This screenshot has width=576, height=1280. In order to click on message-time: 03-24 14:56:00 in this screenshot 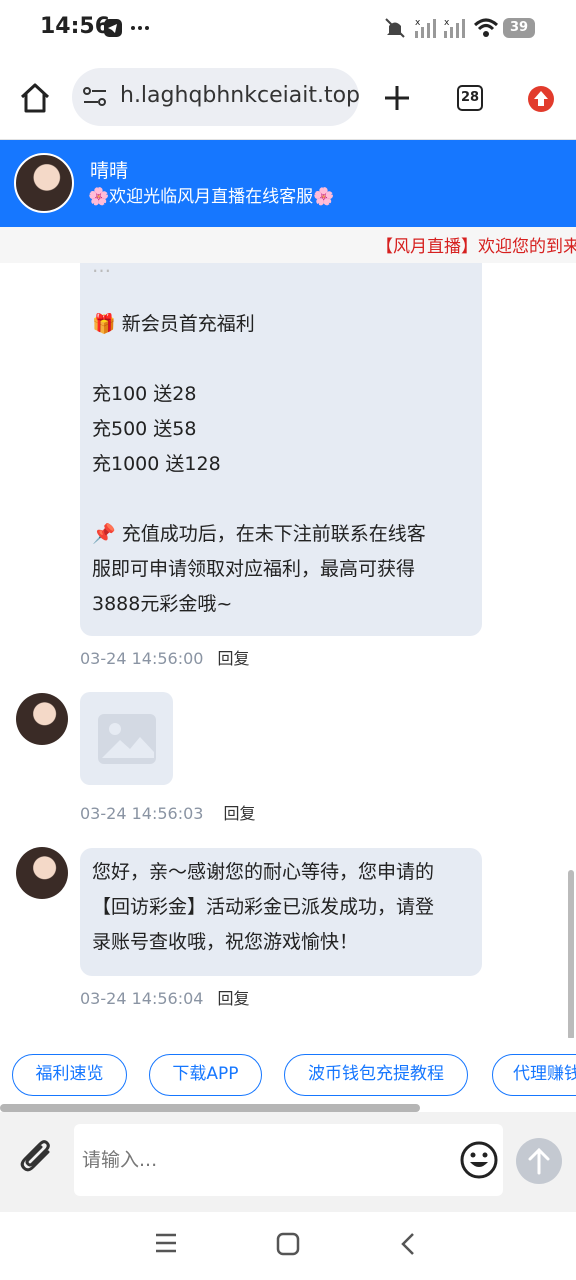, I will do `click(142, 658)`.